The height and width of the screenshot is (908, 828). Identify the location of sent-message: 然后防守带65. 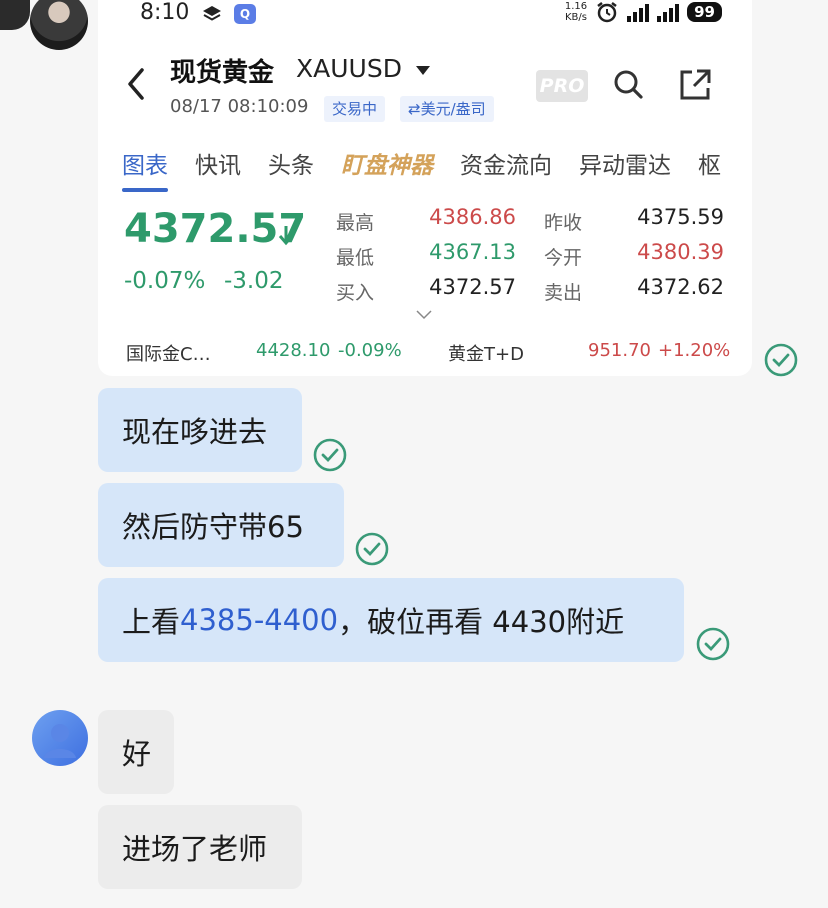
(221, 525).